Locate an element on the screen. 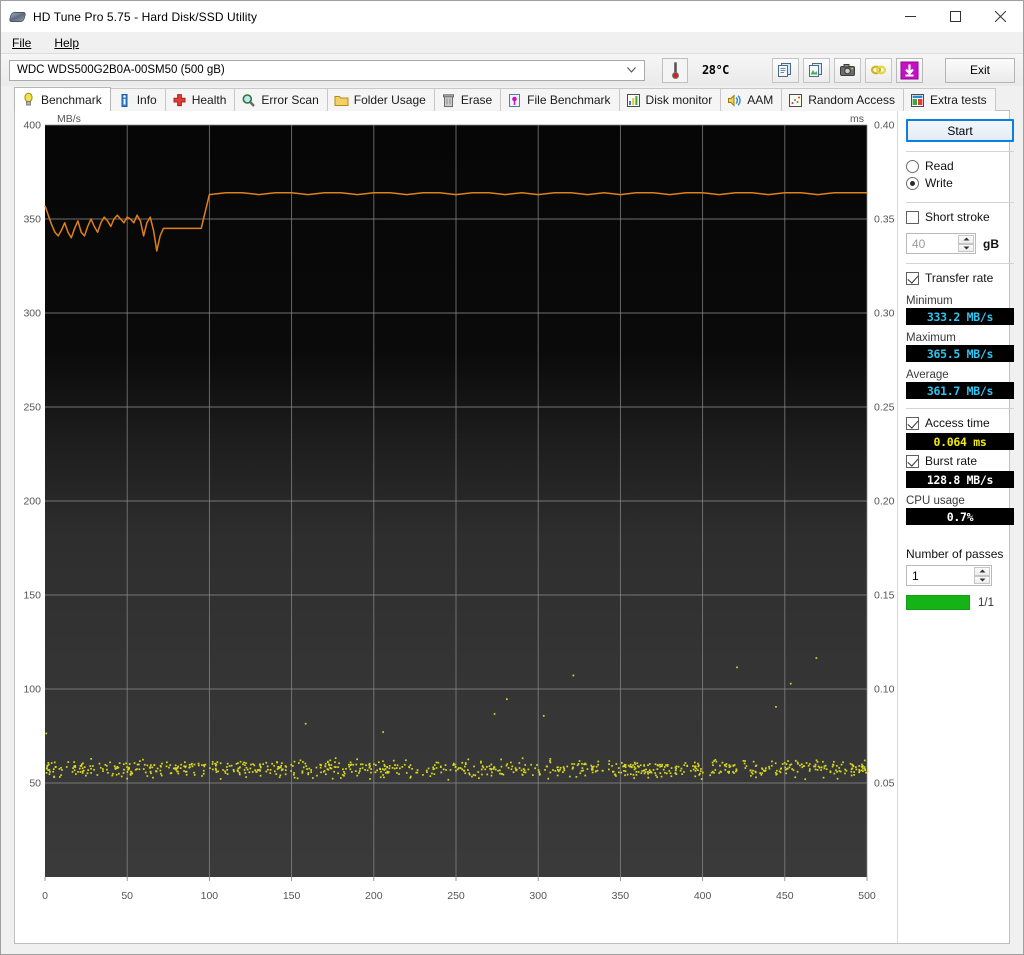 The image size is (1024, 955). menu-help: Help is located at coordinates (66, 43).